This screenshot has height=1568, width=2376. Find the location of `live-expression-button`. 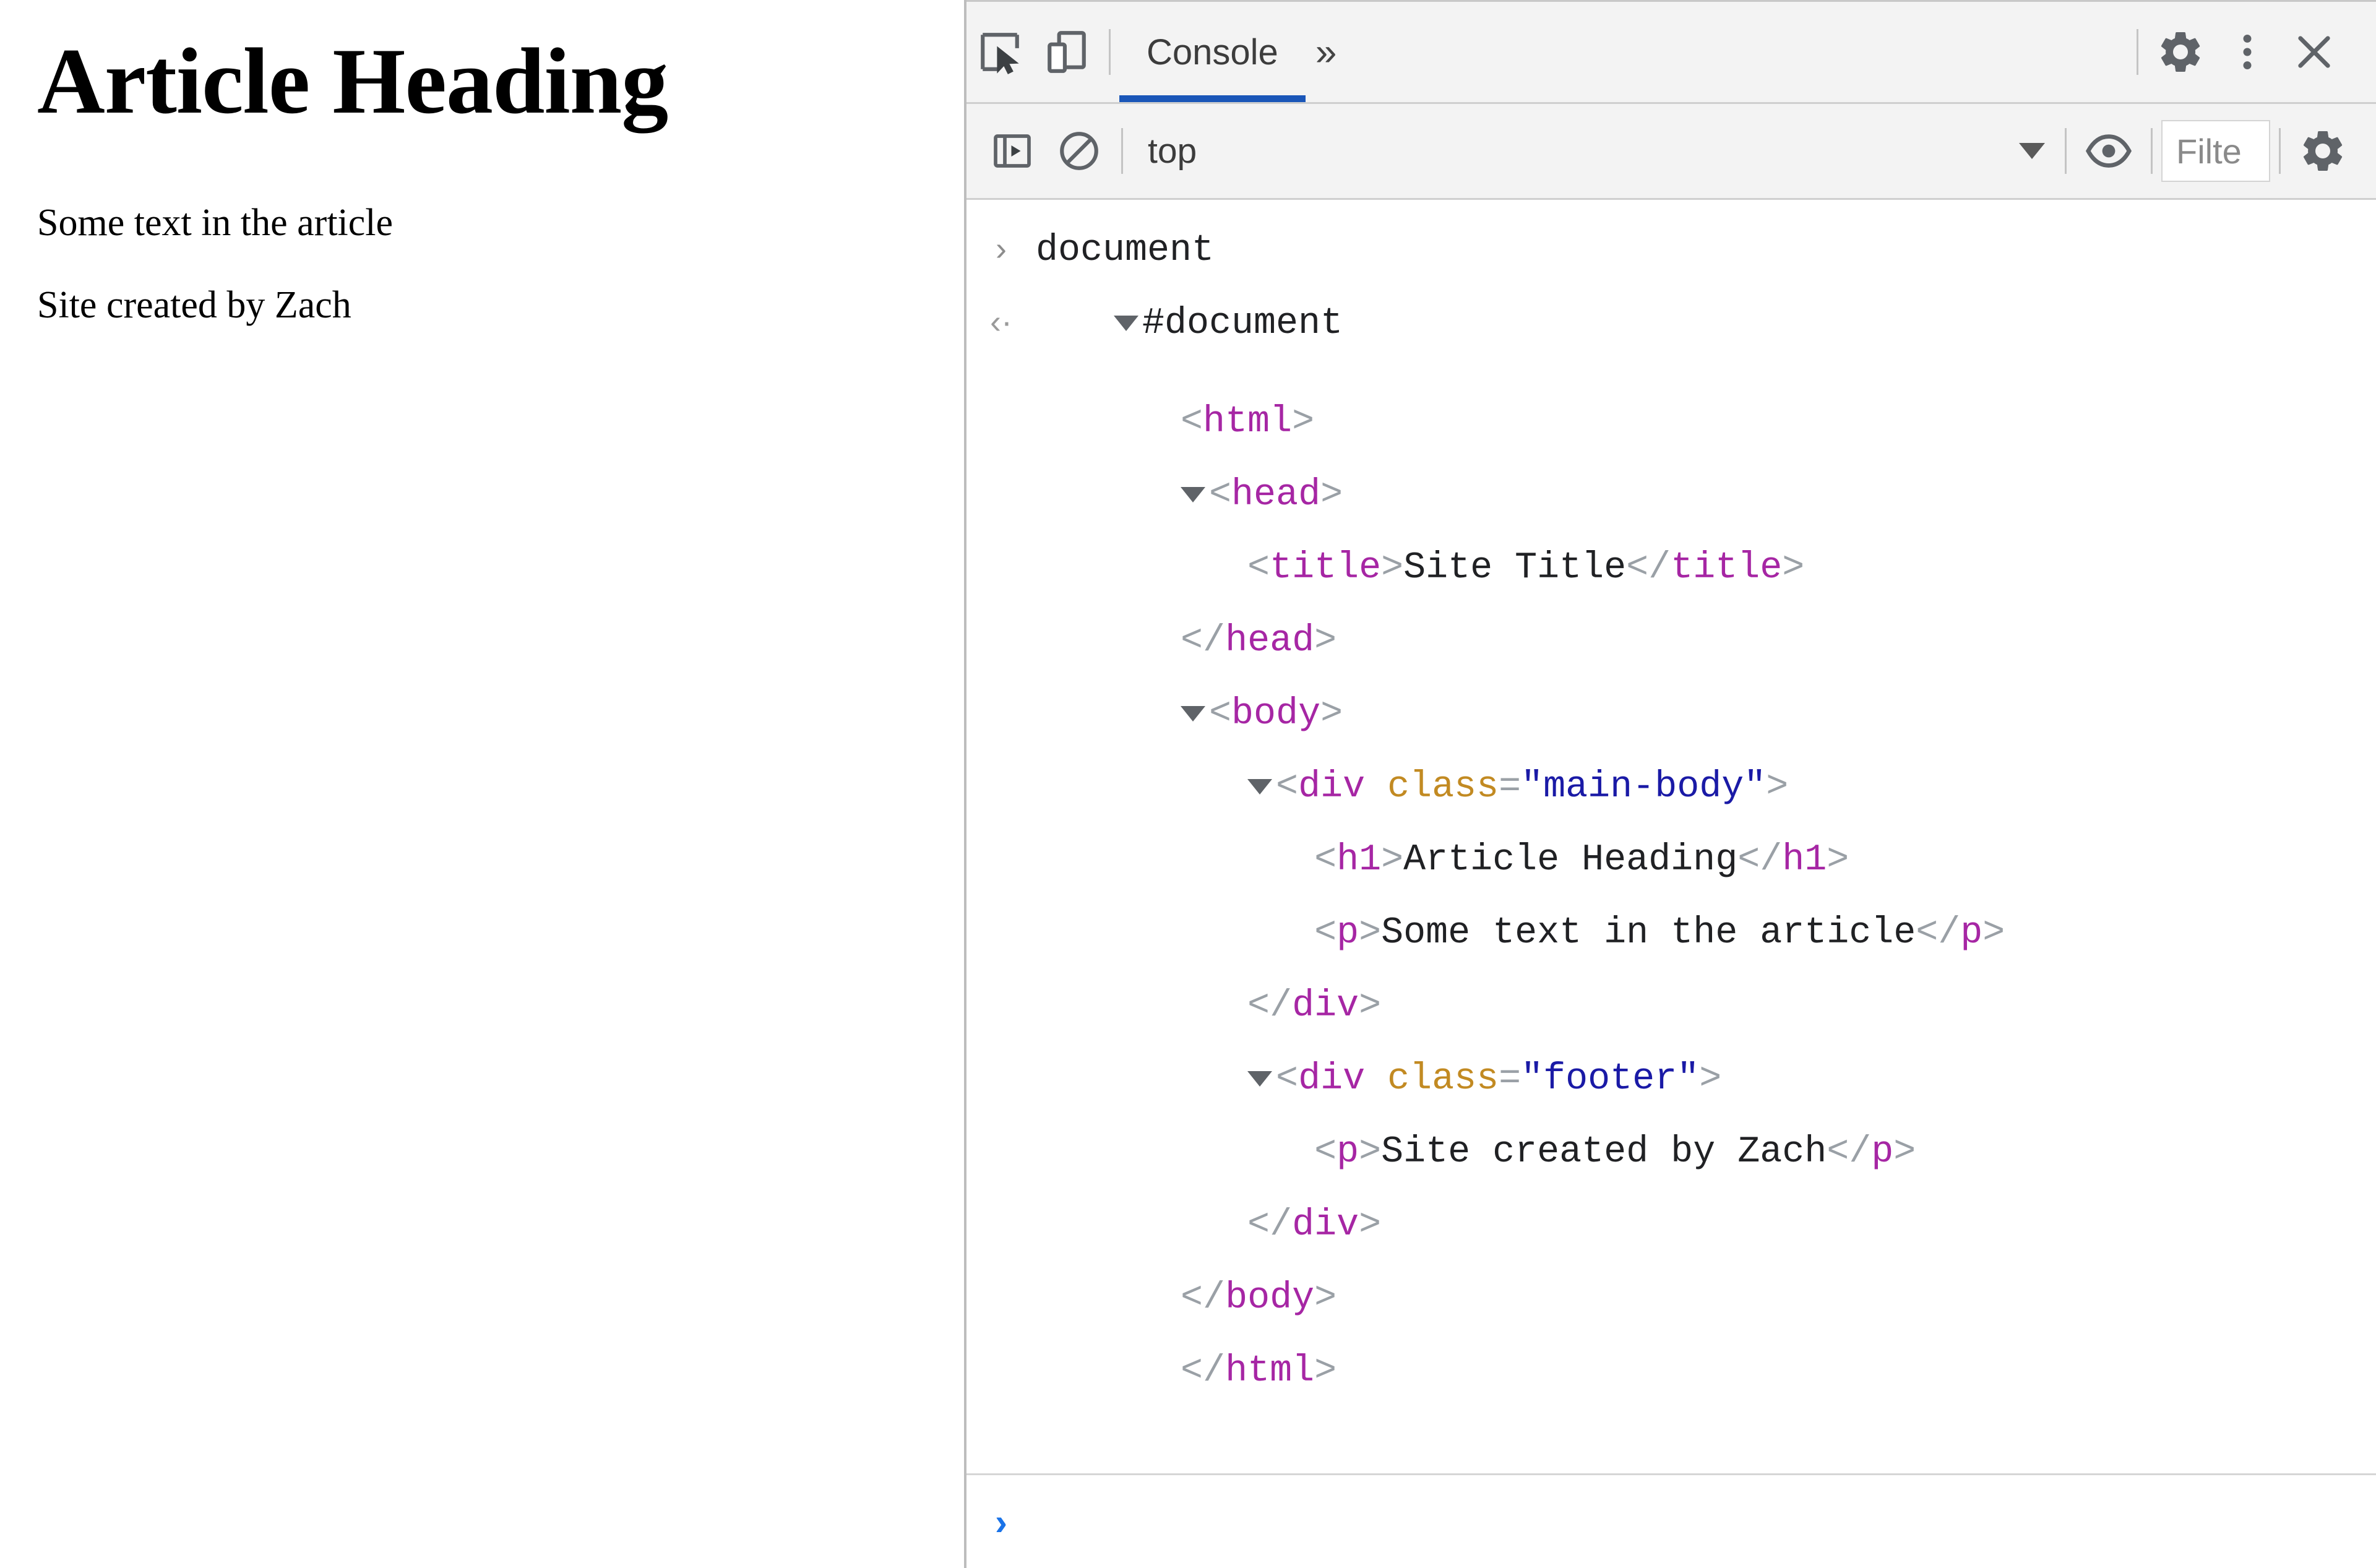

live-expression-button is located at coordinates (2108, 151).